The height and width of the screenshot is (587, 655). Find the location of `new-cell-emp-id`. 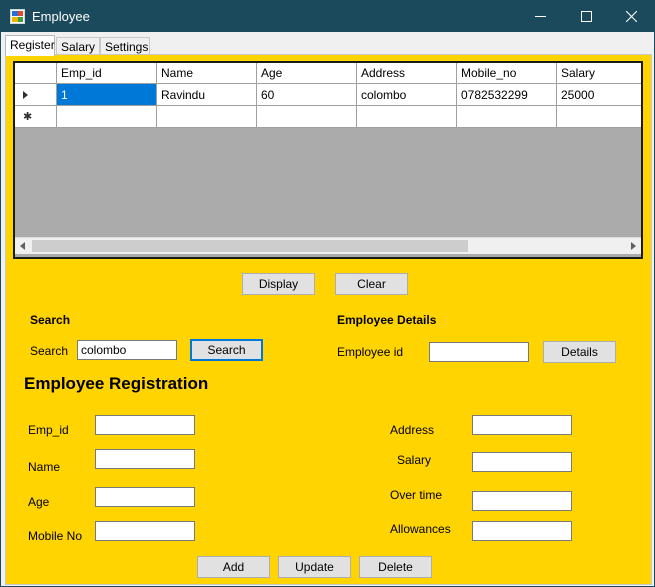

new-cell-emp-id is located at coordinates (107, 117).